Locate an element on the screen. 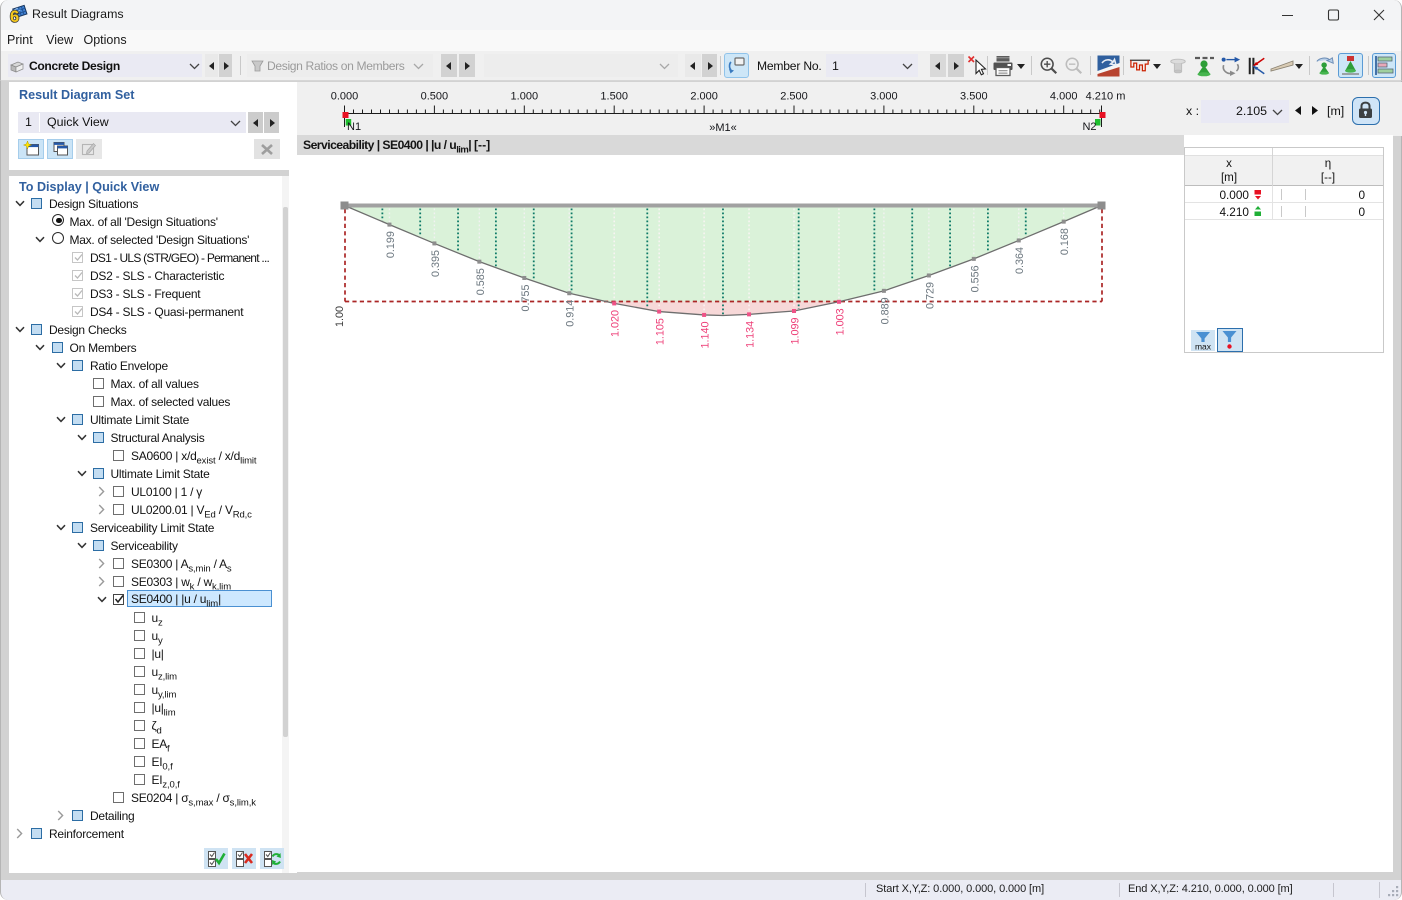 The image size is (1402, 900). svg-text: 0.364 is located at coordinates (1020, 260).